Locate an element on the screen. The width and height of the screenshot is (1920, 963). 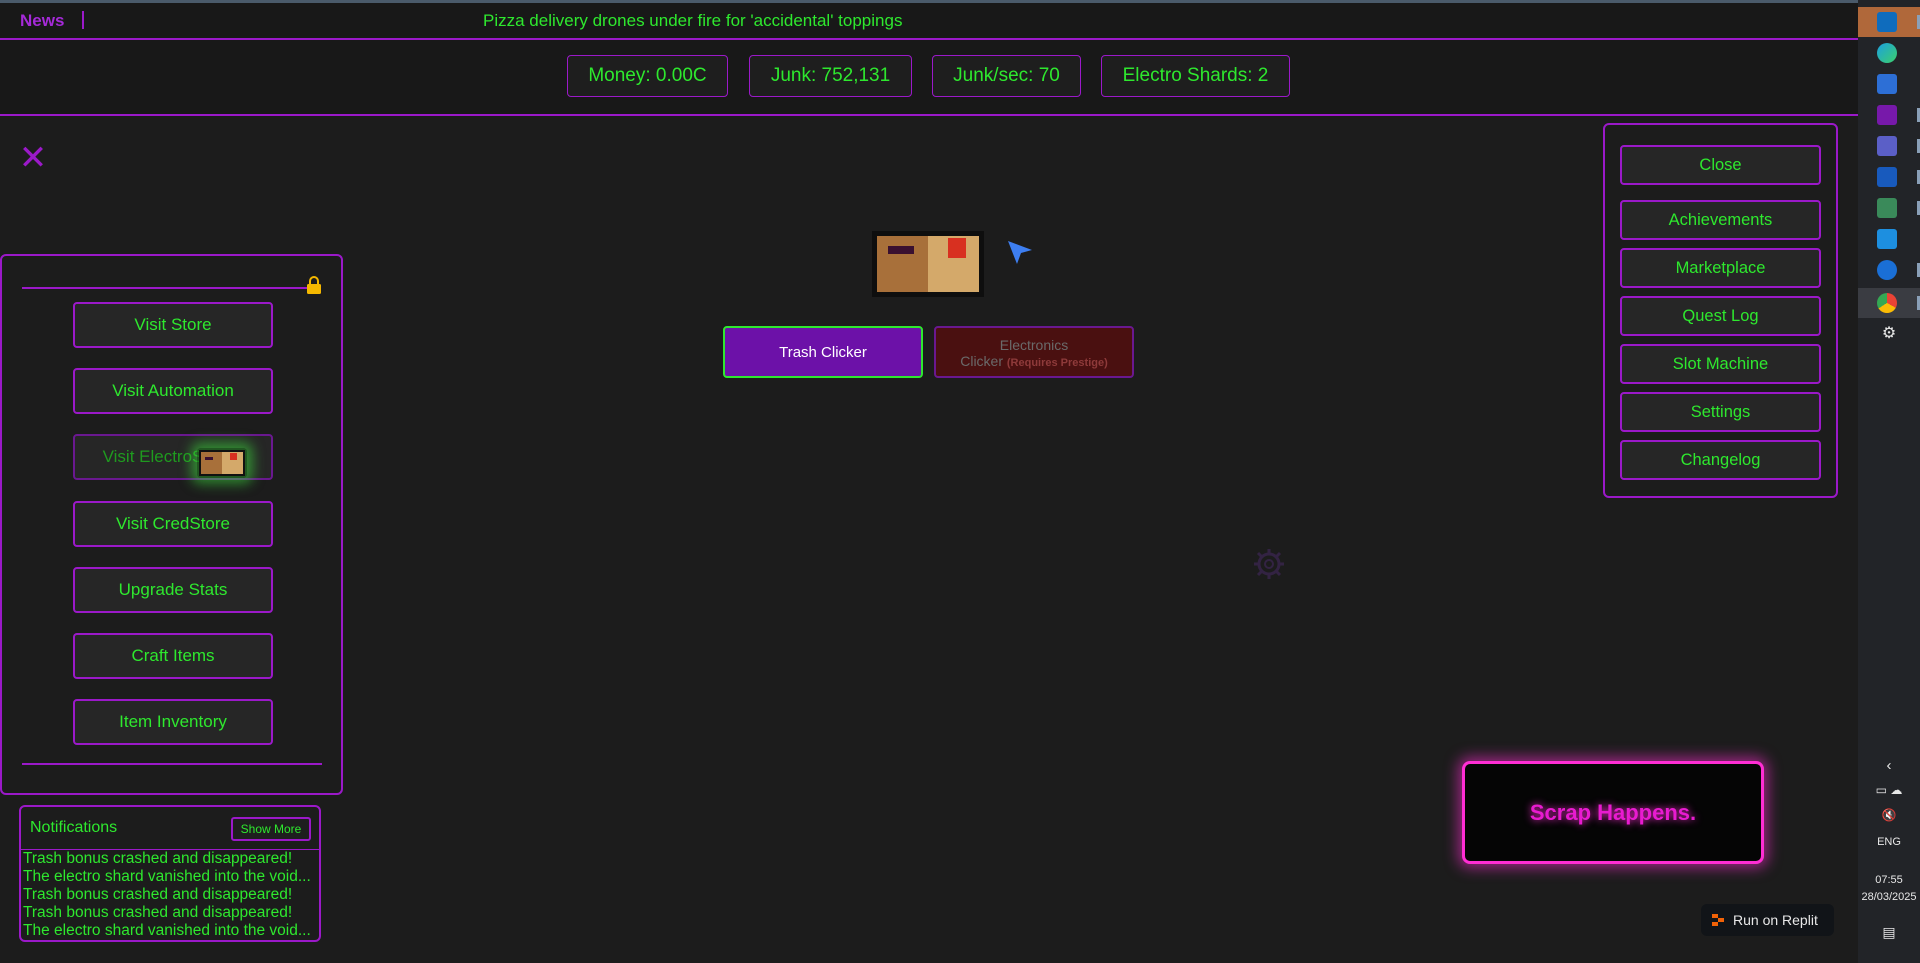
gear-icon is located at coordinates (1269, 564).